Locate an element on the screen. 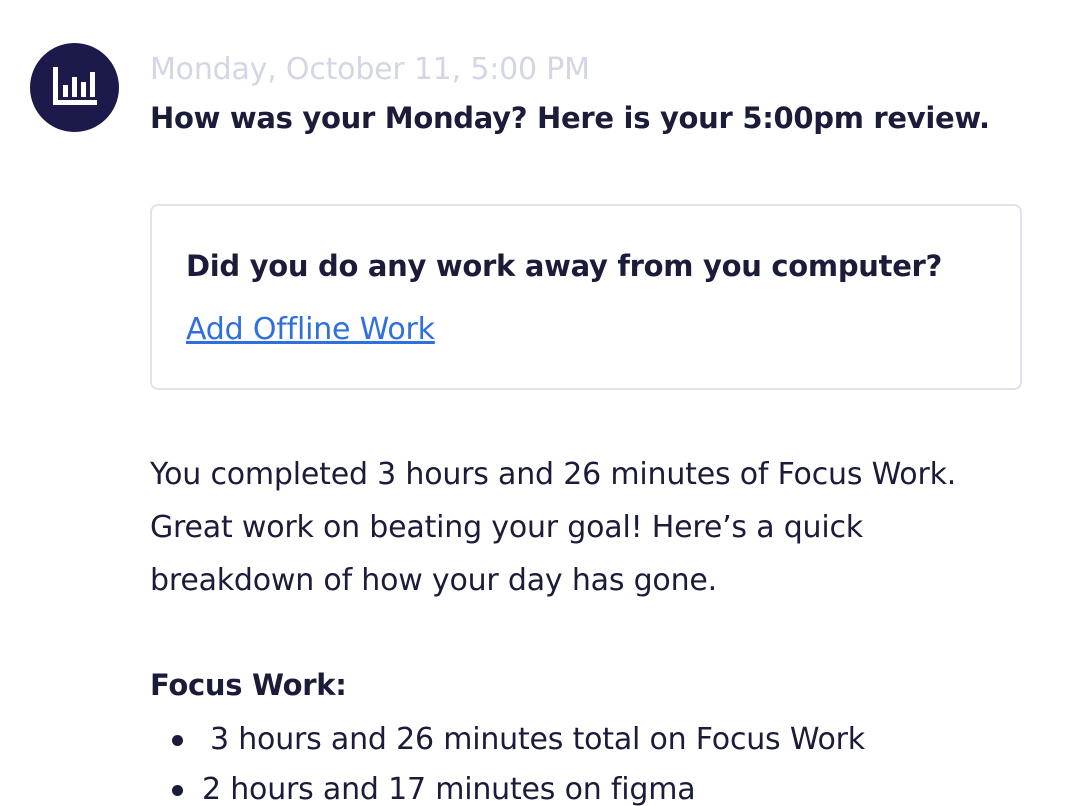  list-item-text: 2 hours and 17 minutes on figma is located at coordinates (449, 789).